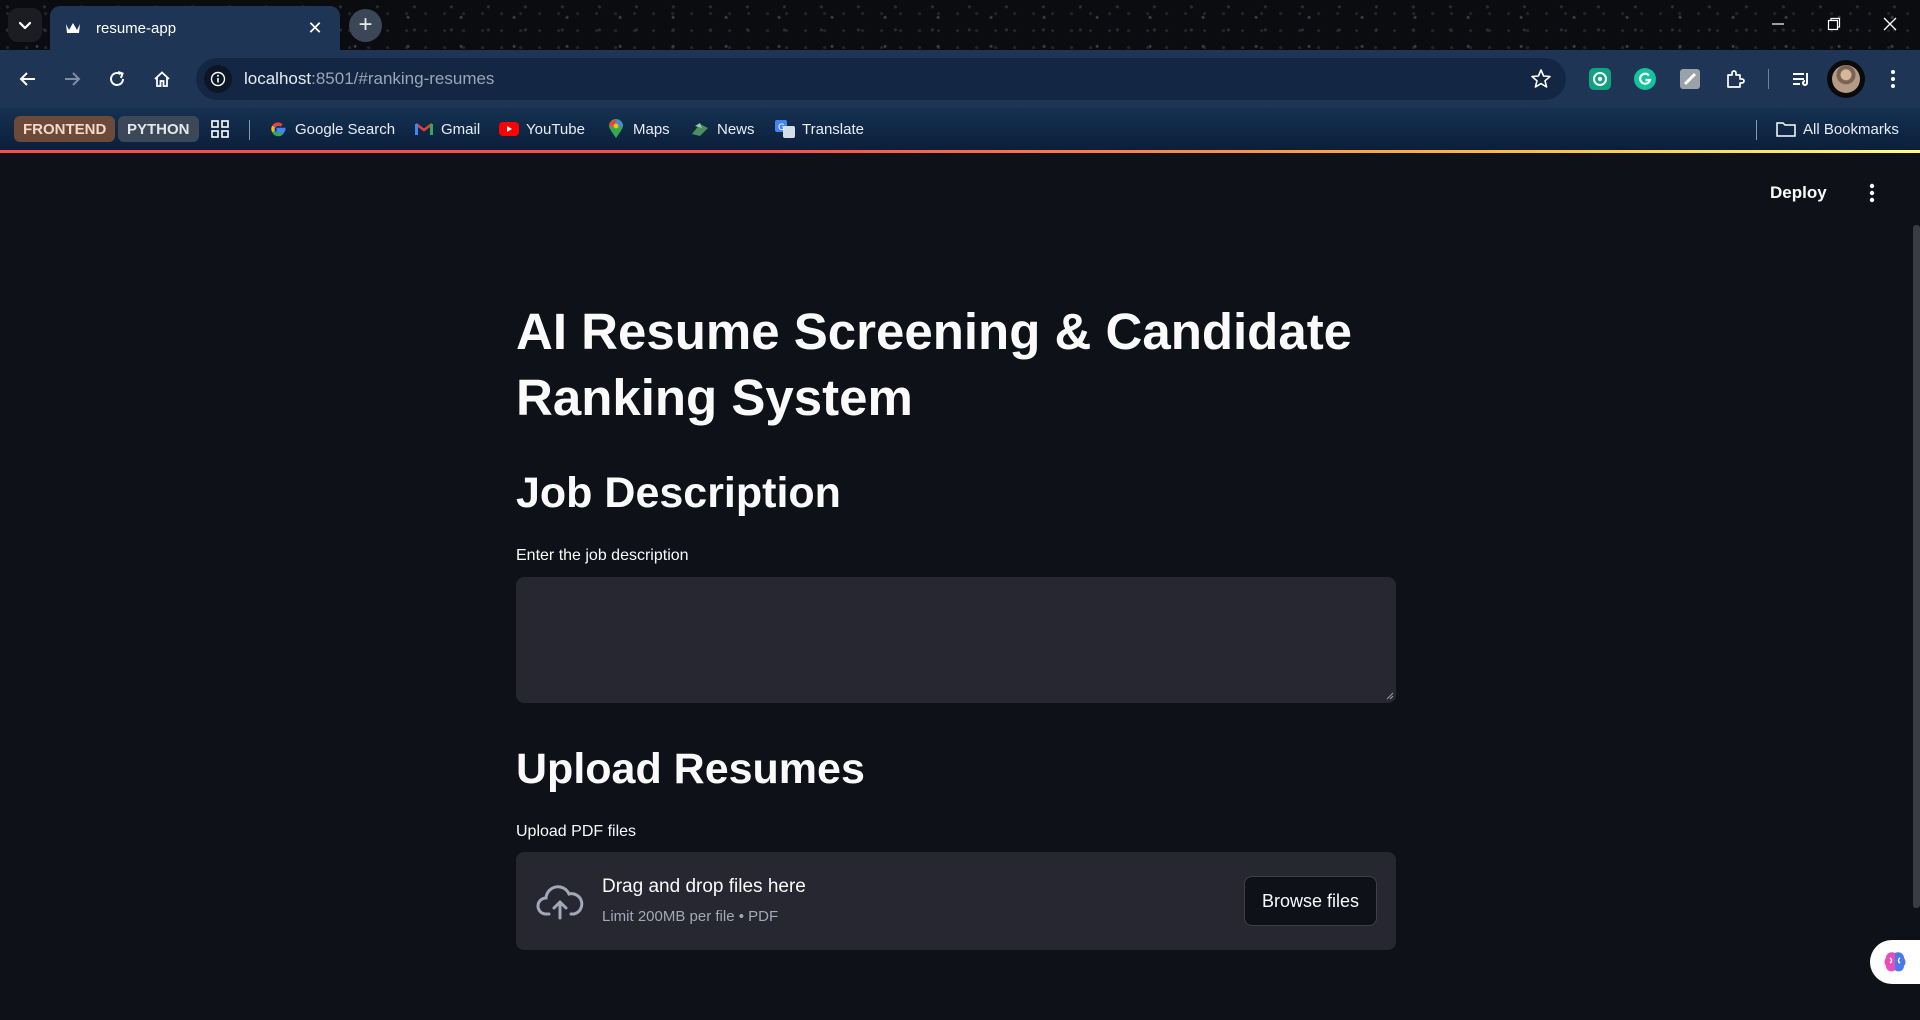 The image size is (1920, 1020). Describe the element at coordinates (65, 129) in the screenshot. I see `bookmark-folder-frontend: FRONTEND` at that location.